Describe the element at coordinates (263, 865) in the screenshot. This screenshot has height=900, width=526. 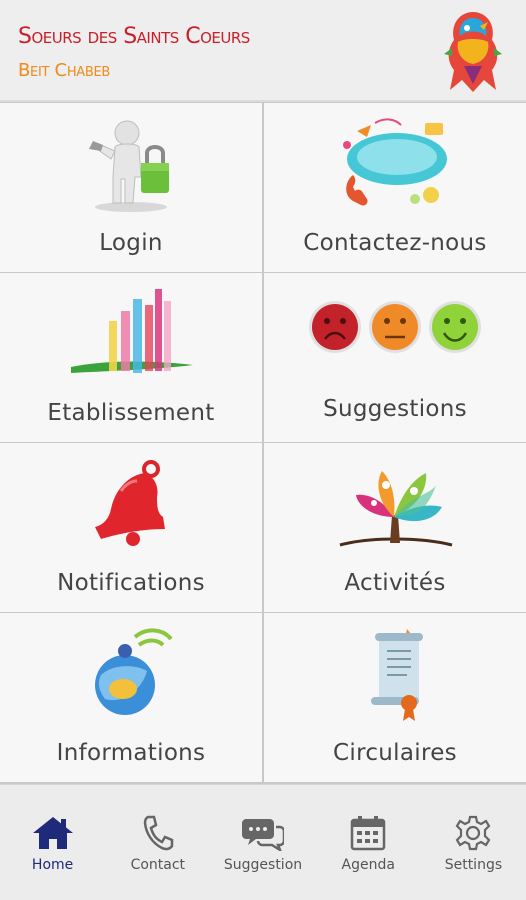
I see `nav-label: Suggestion` at that location.